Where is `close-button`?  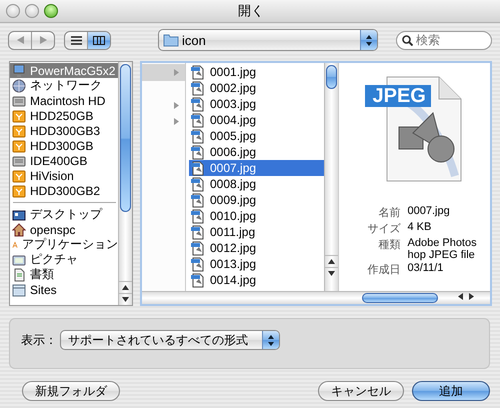
close-button is located at coordinates (13, 11).